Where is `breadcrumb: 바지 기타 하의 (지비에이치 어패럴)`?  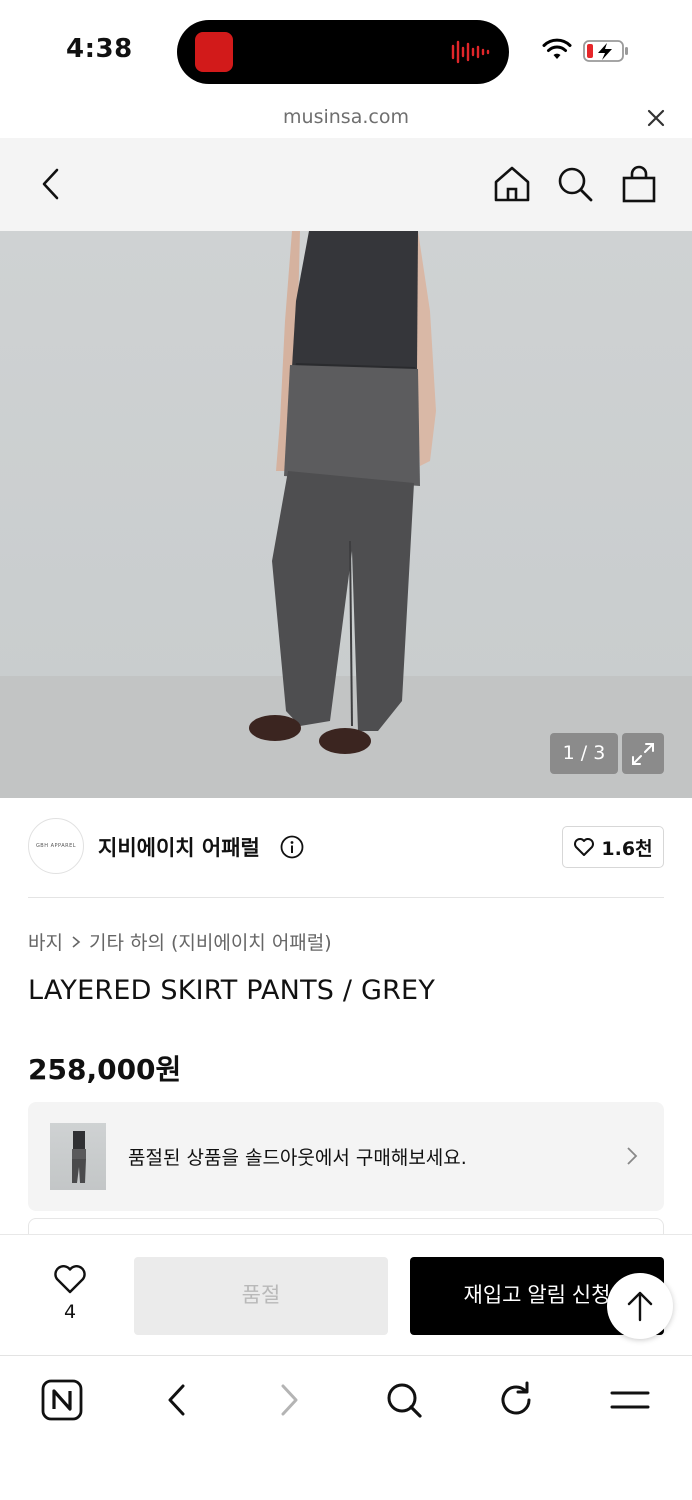
breadcrumb: 바지 기타 하의 (지비에이치 어패럴) is located at coordinates (180, 941).